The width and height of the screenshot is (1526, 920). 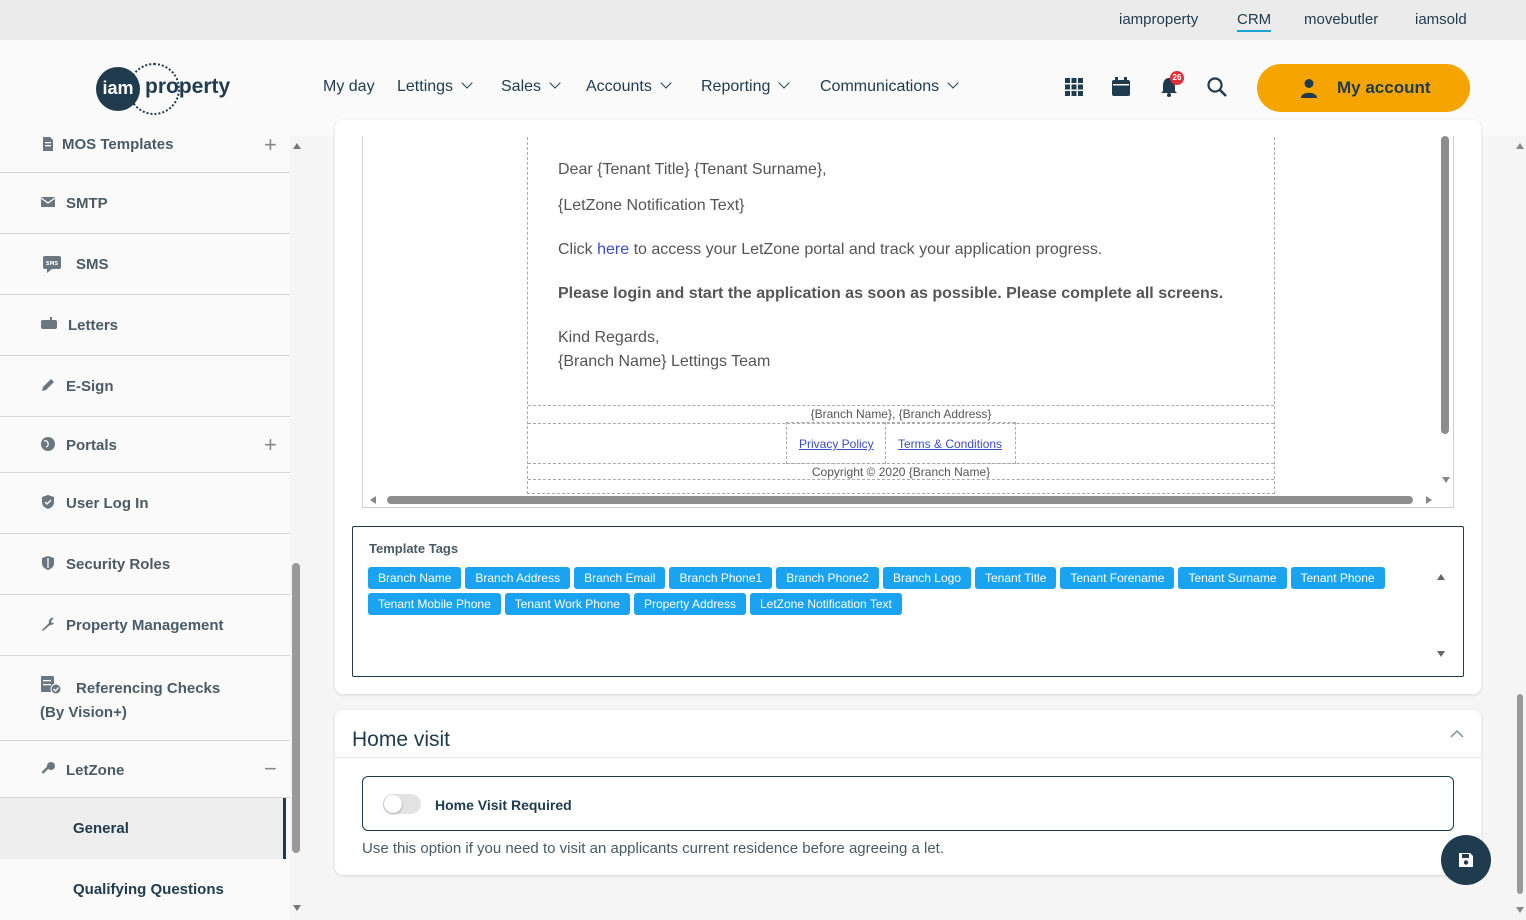 What do you see at coordinates (145, 386) in the screenshot?
I see `sidebar-item-e-sign: E-Sign` at bounding box center [145, 386].